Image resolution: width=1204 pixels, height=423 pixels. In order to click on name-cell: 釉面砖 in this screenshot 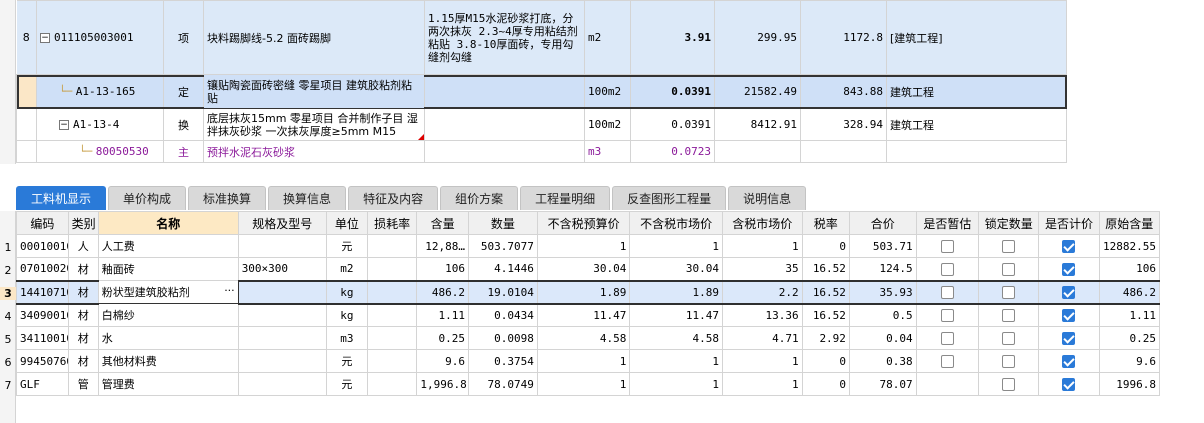, I will do `click(168, 269)`.